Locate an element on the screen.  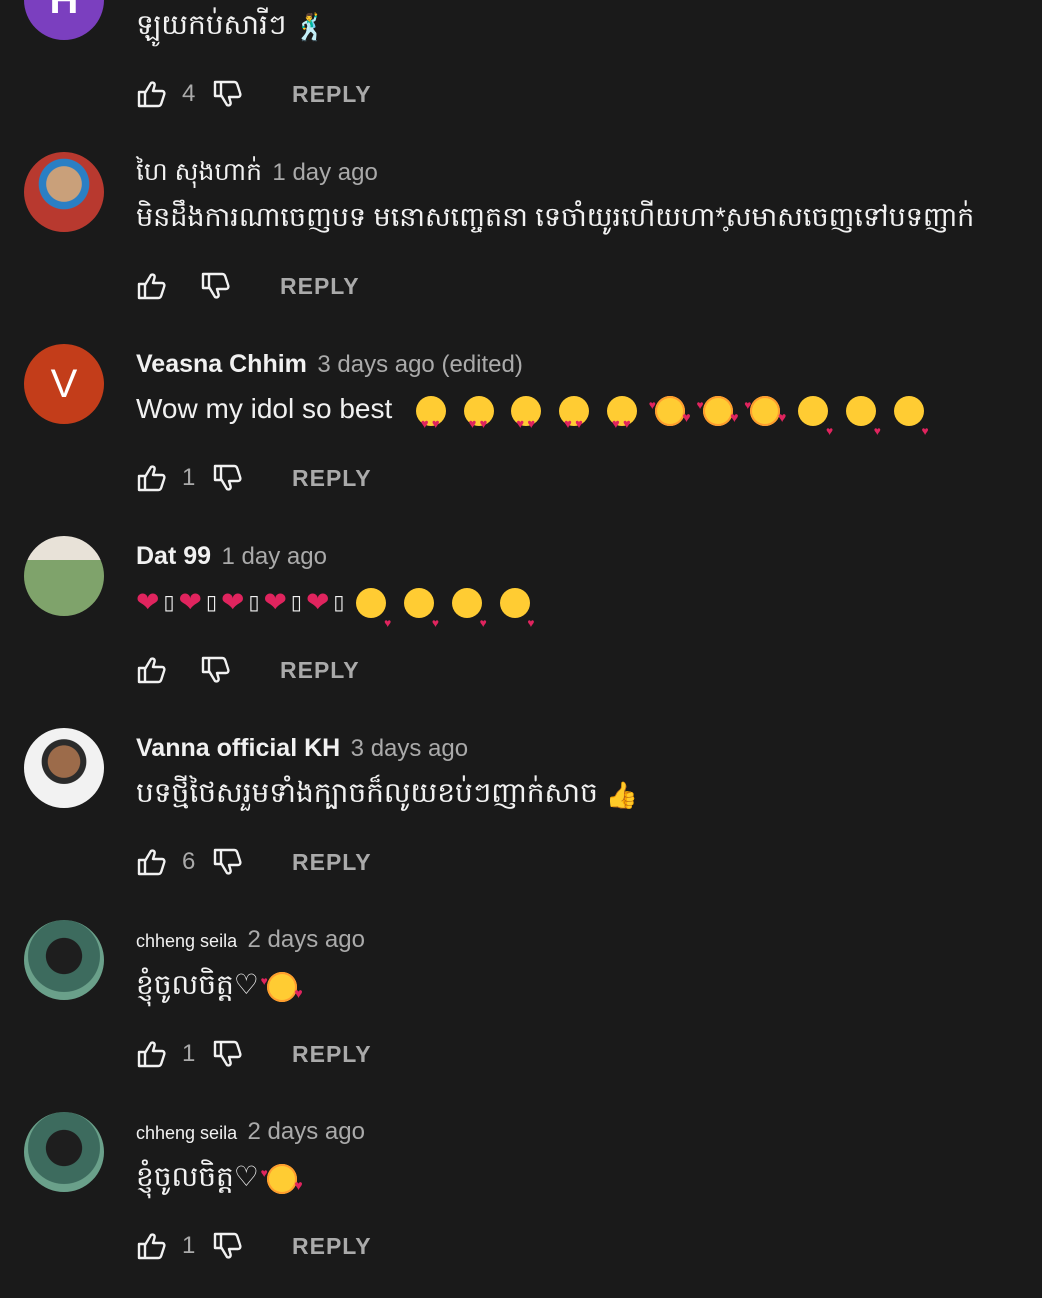
comment-header: Dat 99 1 day ago is located at coordinates (231, 556).